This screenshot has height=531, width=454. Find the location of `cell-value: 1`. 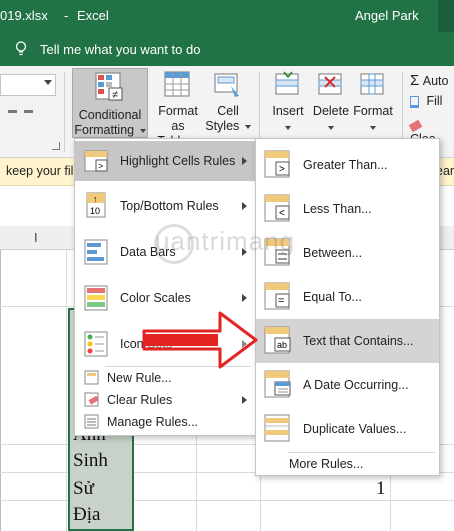

cell-value: 1 is located at coordinates (381, 489).